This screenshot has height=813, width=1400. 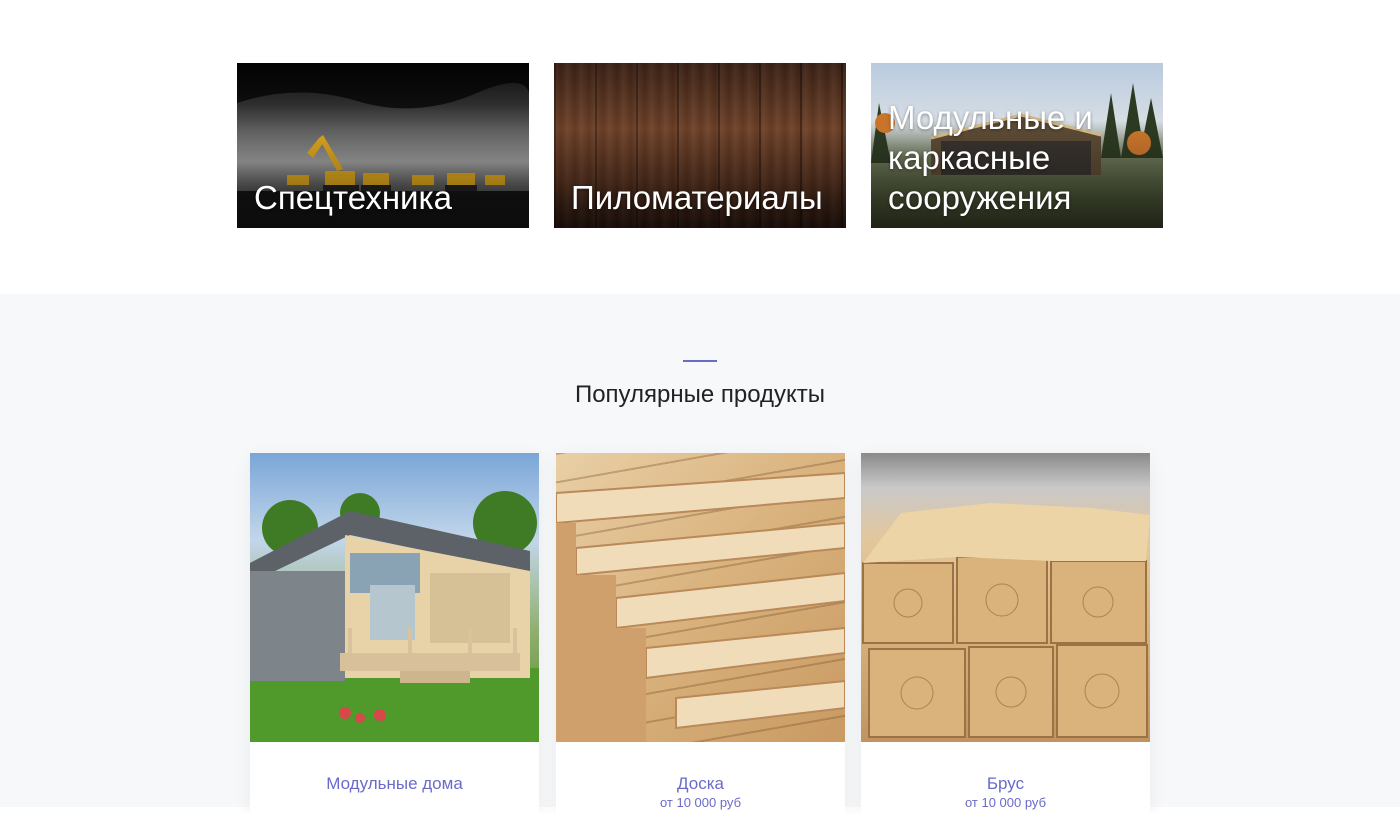 I want to click on category-title: Пиломатериалы, so click(x=697, y=197).